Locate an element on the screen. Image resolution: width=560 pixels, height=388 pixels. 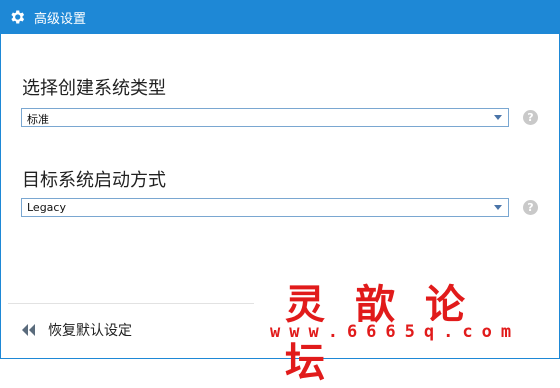
divider is located at coordinates (131, 303).